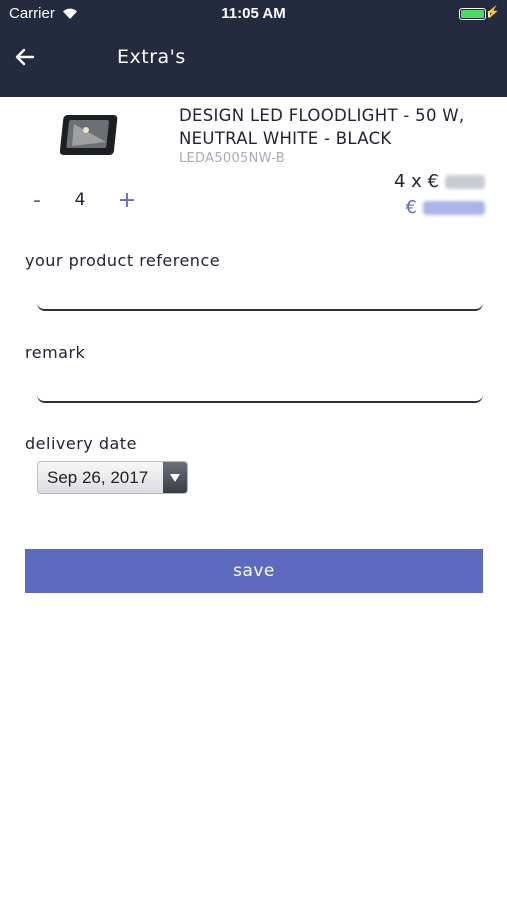 The height and width of the screenshot is (900, 507). I want to click on unit-price-label: 4 x €, so click(416, 181).